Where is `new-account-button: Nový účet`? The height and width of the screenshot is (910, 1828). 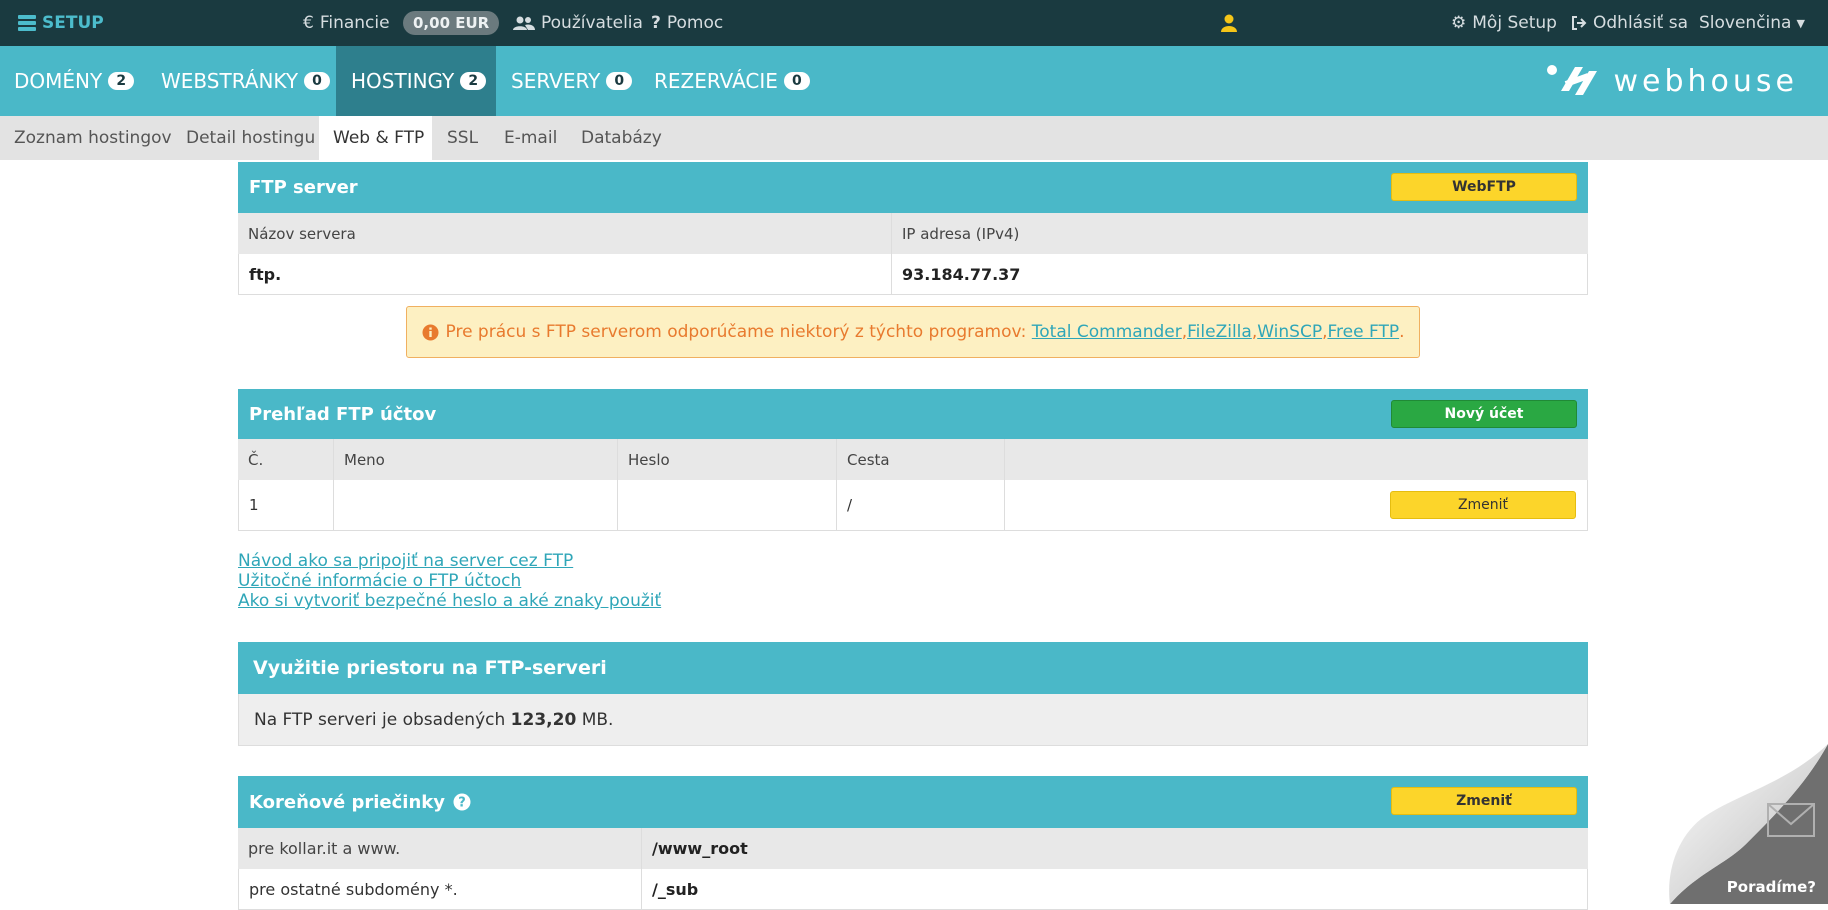
new-account-button: Nový účet is located at coordinates (1484, 414).